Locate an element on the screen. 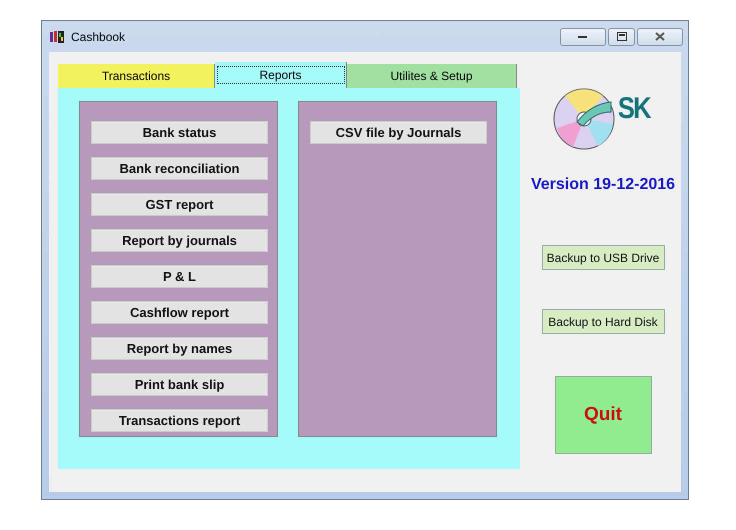 This screenshot has height=530, width=736. report-button: Bank reconciliation is located at coordinates (179, 168).